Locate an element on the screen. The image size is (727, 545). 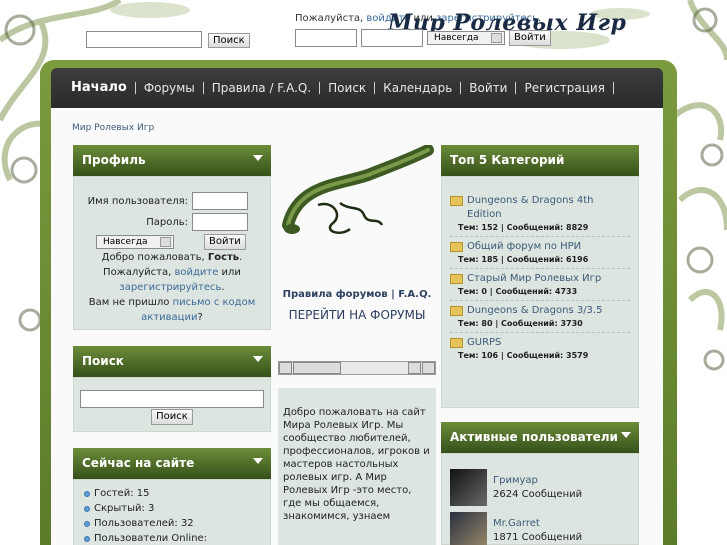
list-item: Скрытый: 3 is located at coordinates (177, 508).